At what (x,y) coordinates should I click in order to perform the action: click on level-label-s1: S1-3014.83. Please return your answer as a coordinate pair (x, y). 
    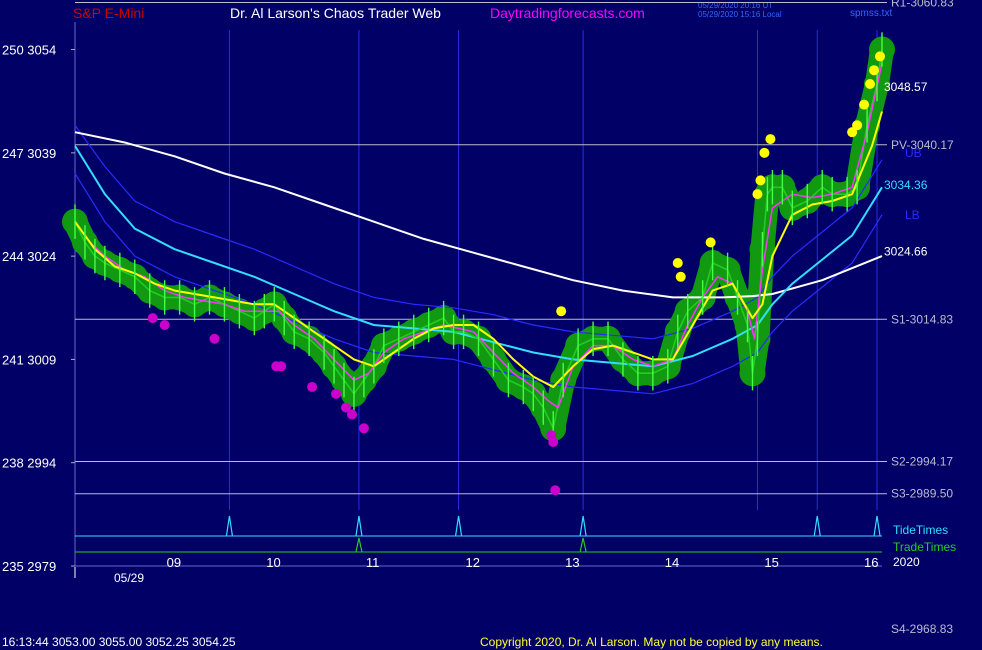
    Looking at the image, I should click on (922, 319).